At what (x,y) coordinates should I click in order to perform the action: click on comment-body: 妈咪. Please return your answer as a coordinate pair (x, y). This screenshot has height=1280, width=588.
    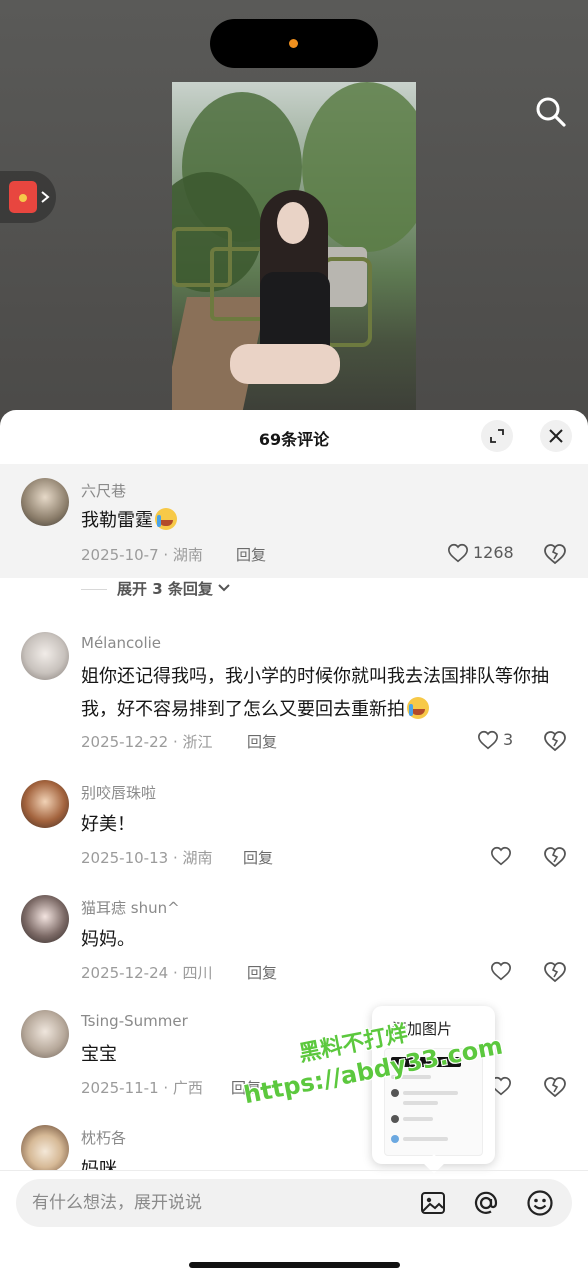
    Looking at the image, I should click on (99, 1164).